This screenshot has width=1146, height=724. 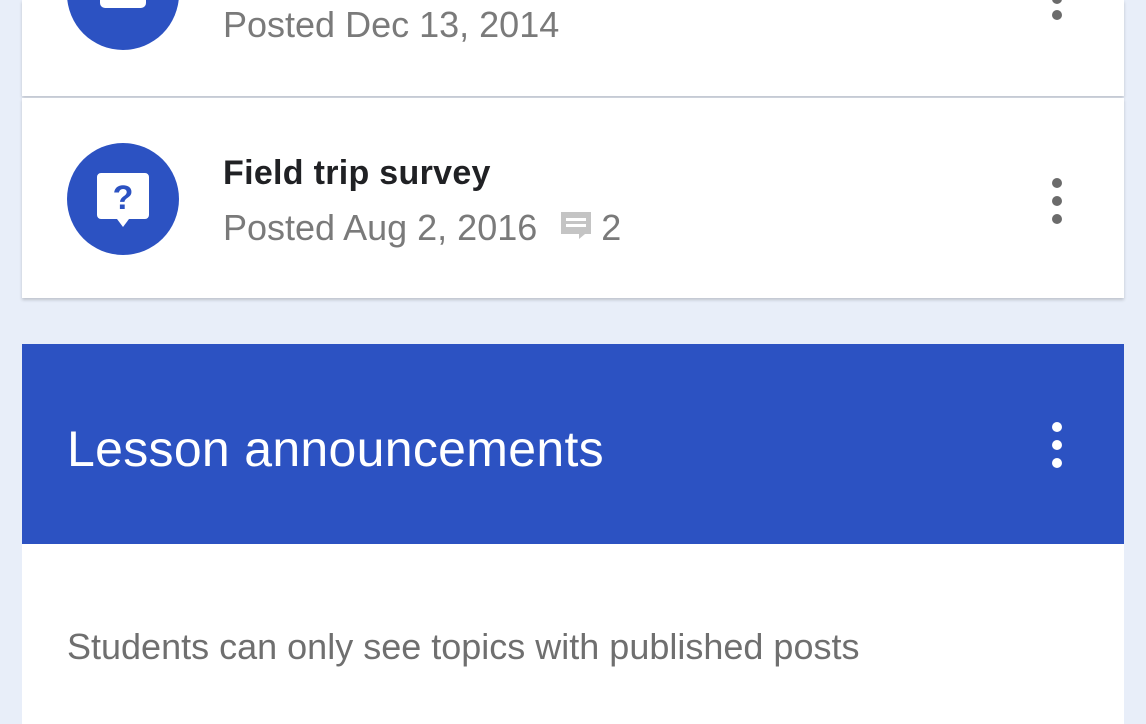 I want to click on post-date: Posted Dec 13, 2014, so click(x=391, y=25).